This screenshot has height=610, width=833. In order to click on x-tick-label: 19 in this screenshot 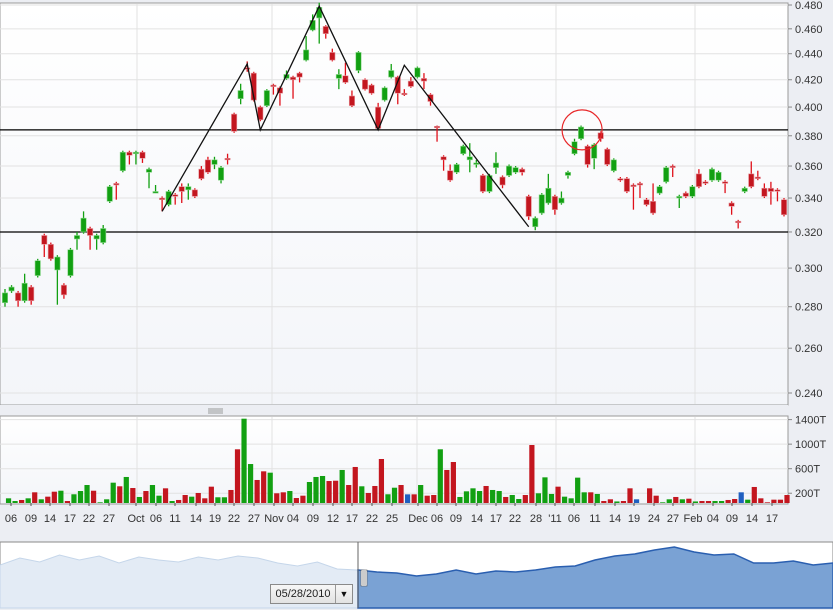, I will do `click(215, 519)`.